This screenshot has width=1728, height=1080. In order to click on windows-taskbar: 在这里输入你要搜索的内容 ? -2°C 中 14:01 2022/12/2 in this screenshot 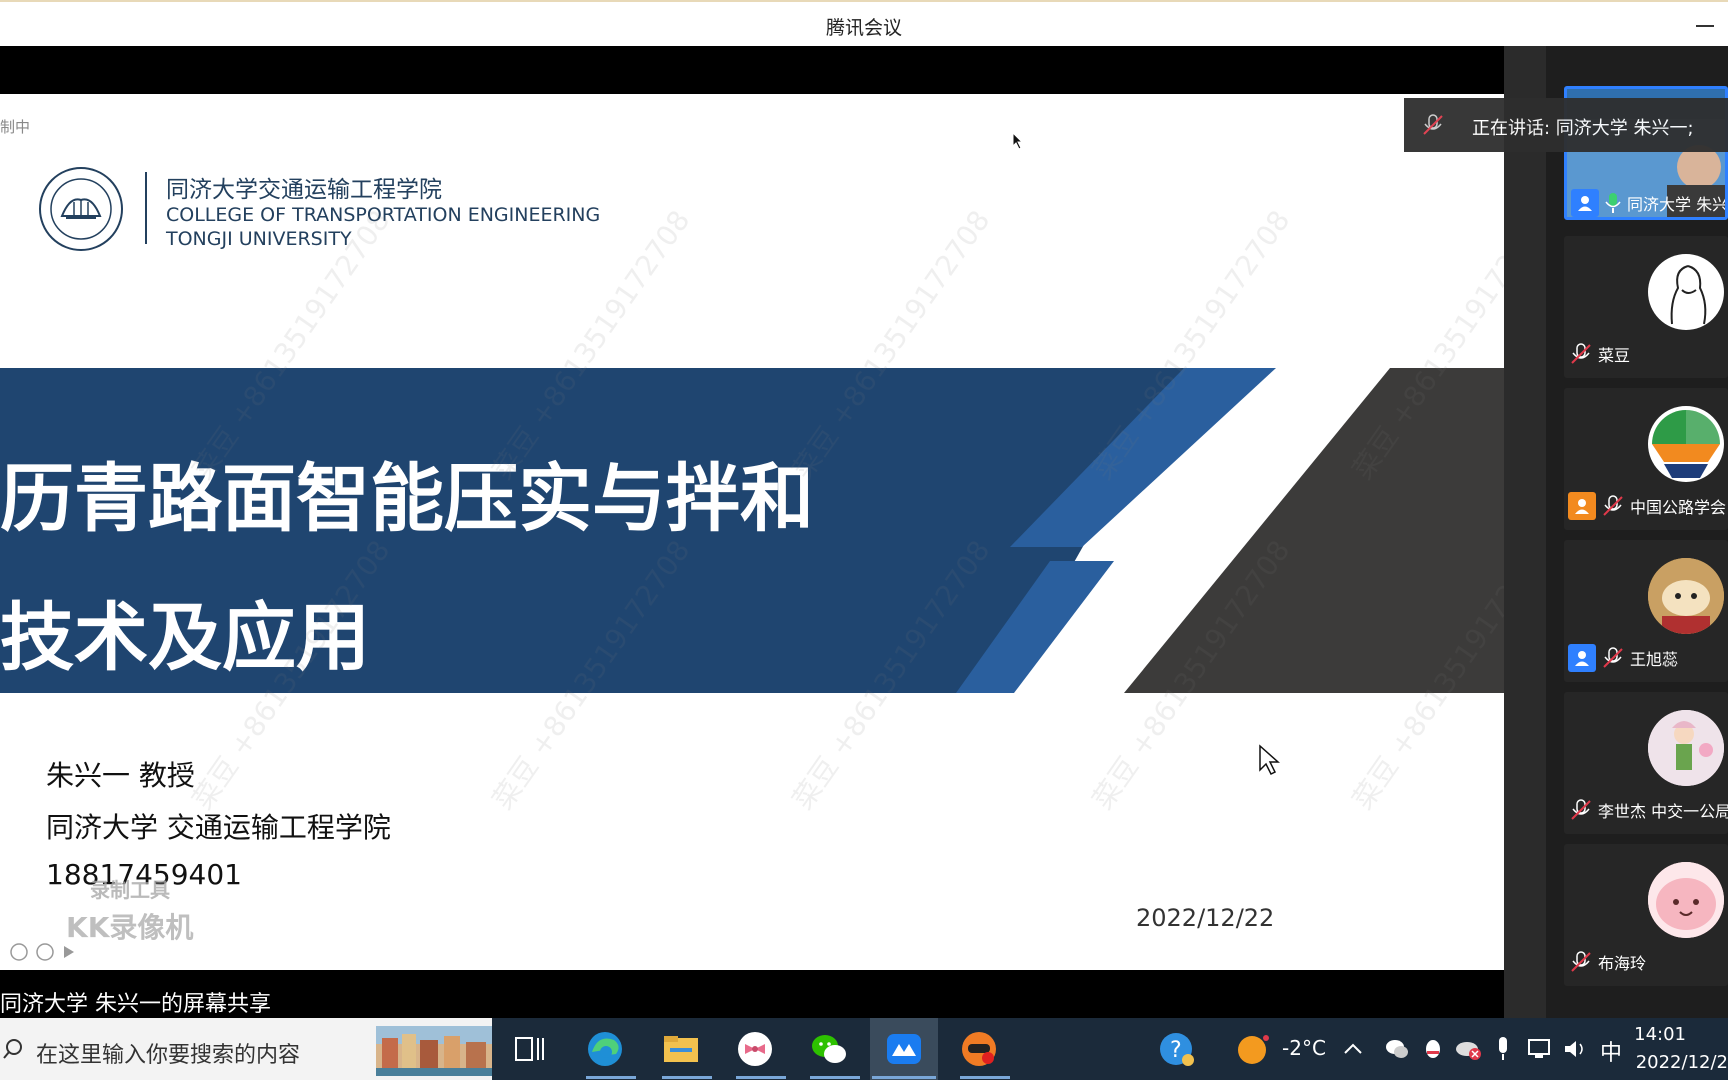, I will do `click(864, 1049)`.